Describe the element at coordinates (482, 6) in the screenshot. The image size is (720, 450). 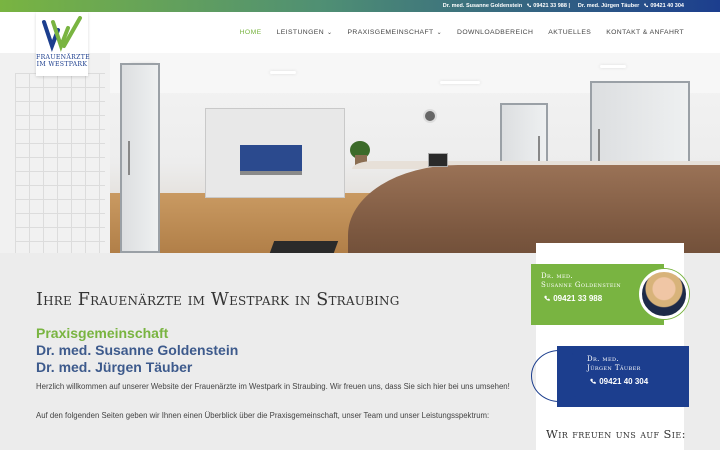
I see `contact-name: Dr. med. Susanne Goldenstein` at that location.